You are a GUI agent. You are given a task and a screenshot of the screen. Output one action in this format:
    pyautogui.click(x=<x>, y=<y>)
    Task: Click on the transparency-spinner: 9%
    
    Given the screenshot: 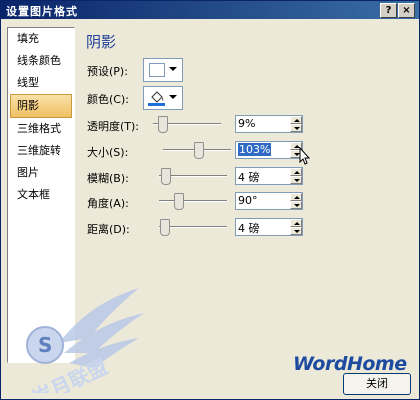 What is the action you would take?
    pyautogui.click(x=269, y=124)
    